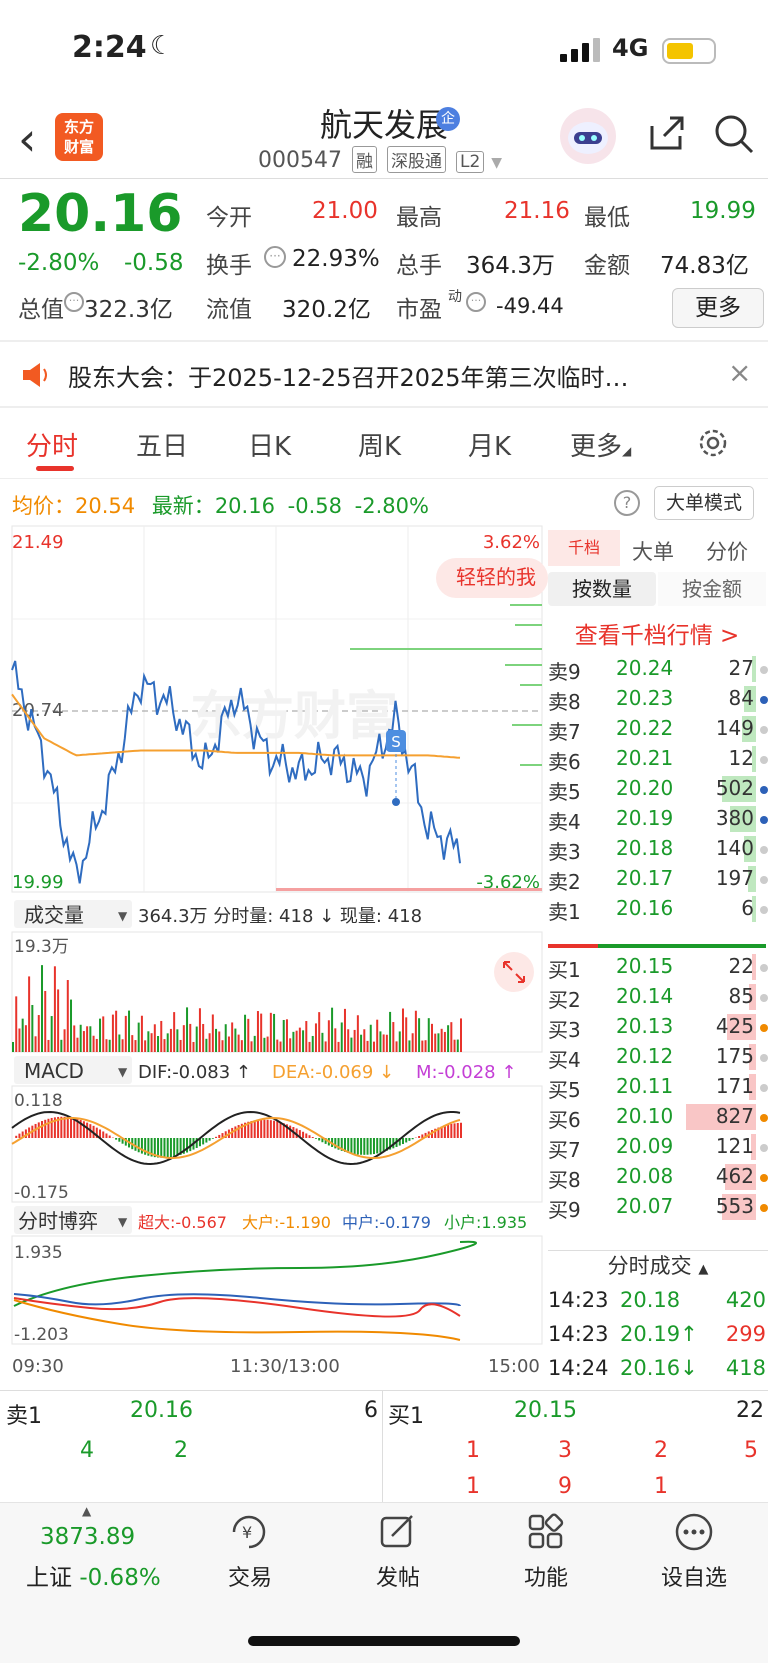 This screenshot has width=768, height=1663. Describe the element at coordinates (658, 967) in the screenshot. I see `bid-row: 买1 20.15 22` at that location.